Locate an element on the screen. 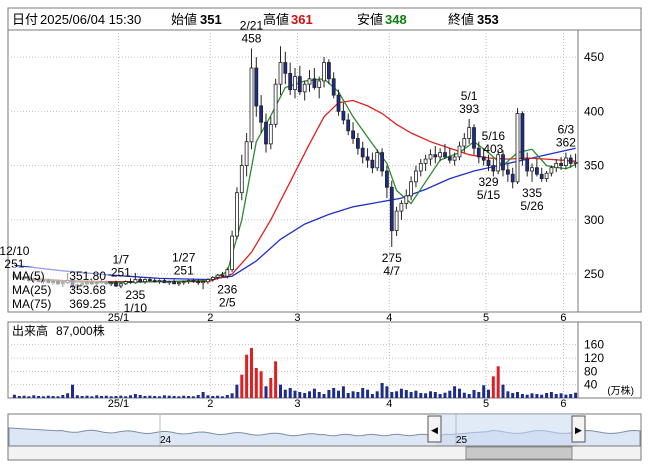 The image size is (653, 470). annotation-date: 6/3 is located at coordinates (566, 130).